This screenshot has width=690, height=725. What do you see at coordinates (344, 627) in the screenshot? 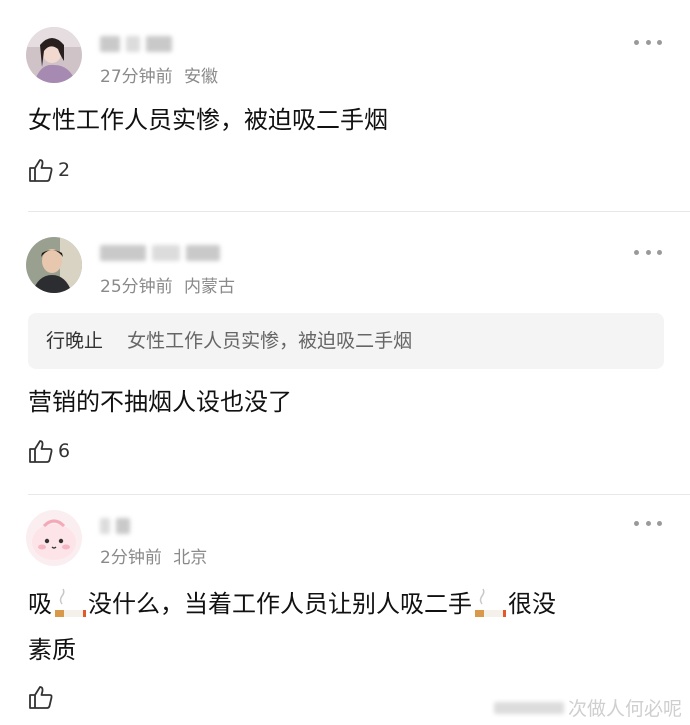
I see `comment-text: 吸 没什么，当着工作人员让别人吸二手 很没 素质` at bounding box center [344, 627].